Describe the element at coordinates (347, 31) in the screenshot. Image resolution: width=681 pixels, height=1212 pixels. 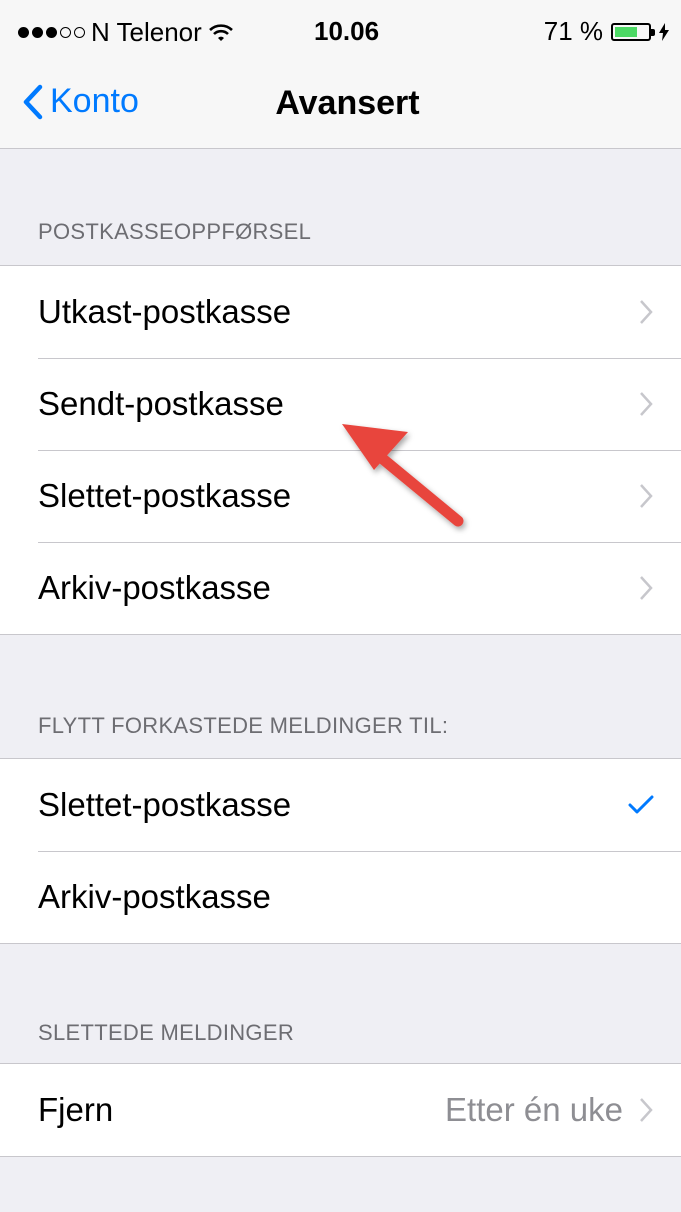
I see `status-time: 10.06` at that location.